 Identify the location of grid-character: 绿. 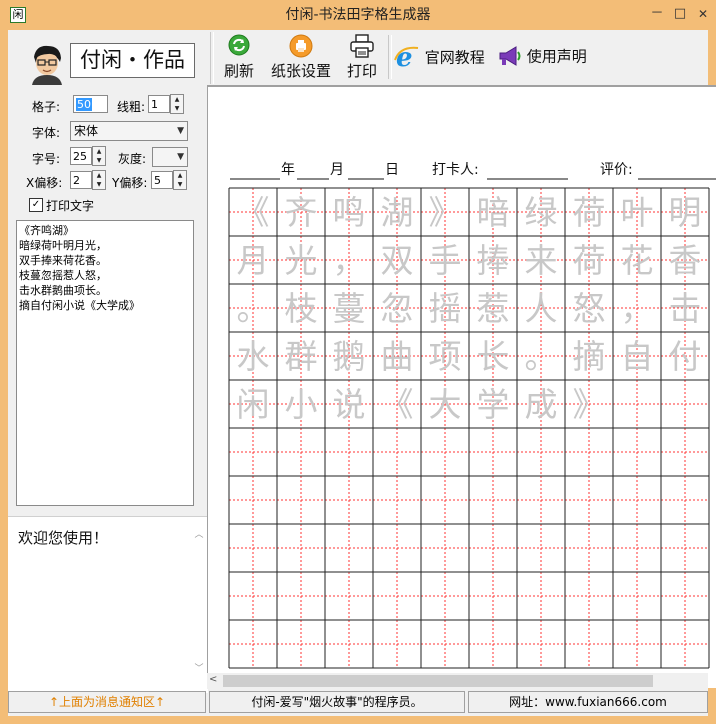
(541, 212).